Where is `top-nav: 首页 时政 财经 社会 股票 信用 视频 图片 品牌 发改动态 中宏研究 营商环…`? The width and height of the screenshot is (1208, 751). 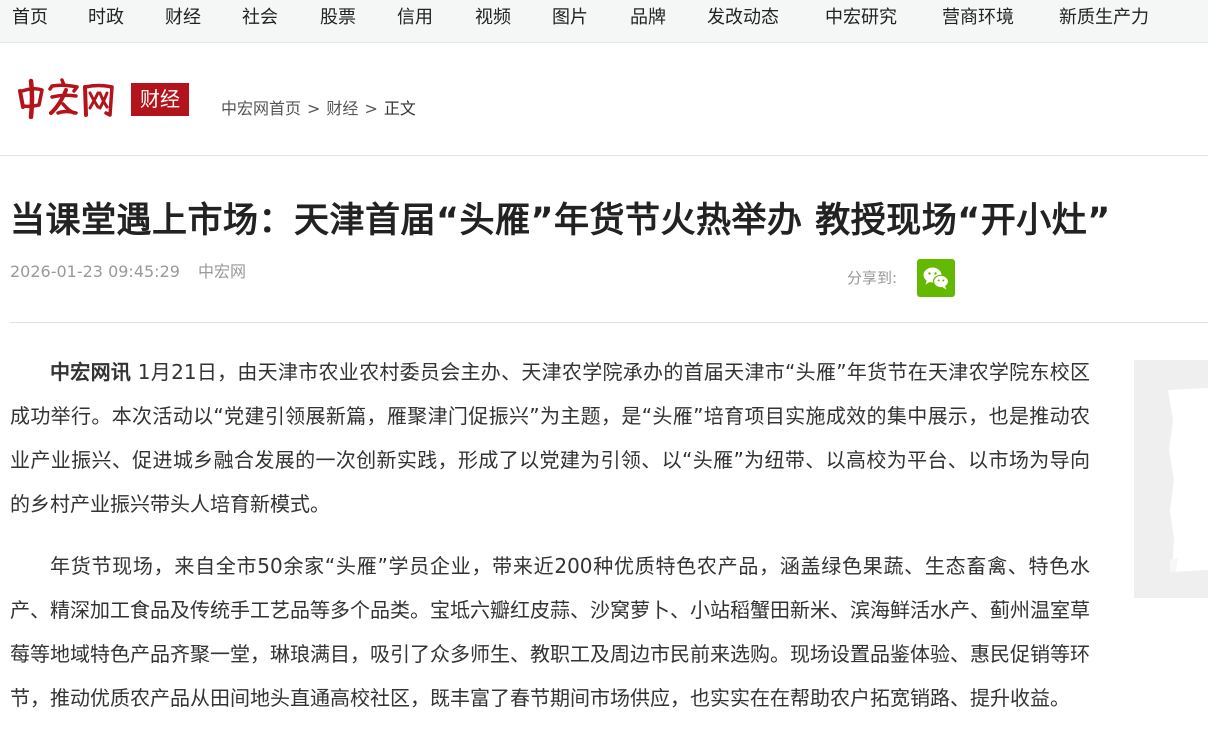 top-nav: 首页 时政 财经 社会 股票 信用 视频 图片 品牌 发改动态 中宏研究 营商环… is located at coordinates (604, 21).